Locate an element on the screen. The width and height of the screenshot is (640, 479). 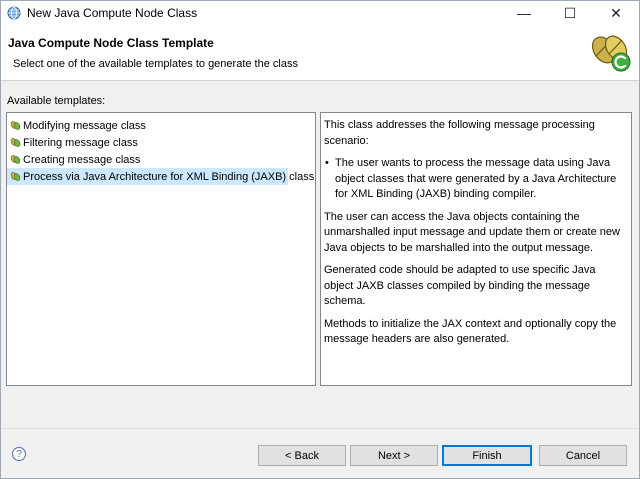
next-button: Next > is located at coordinates (394, 455).